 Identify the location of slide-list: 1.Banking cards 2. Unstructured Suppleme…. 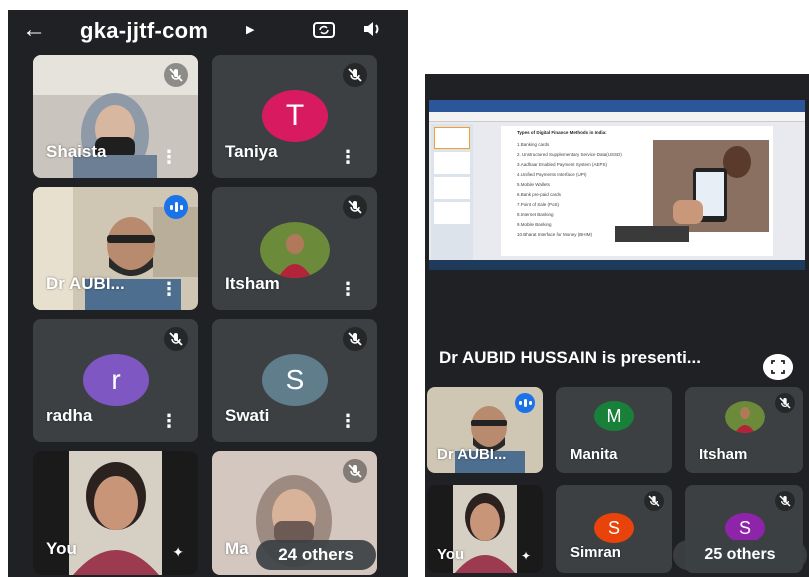
(569, 190).